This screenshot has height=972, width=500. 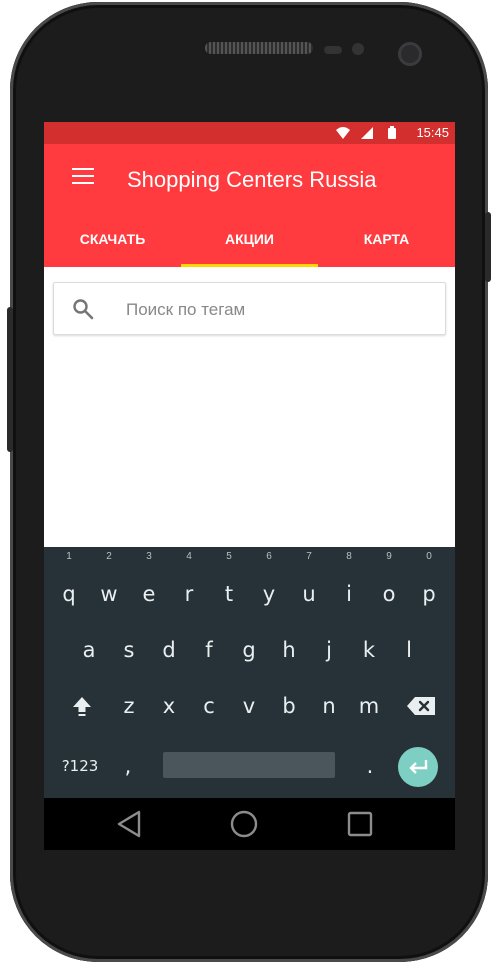 I want to click on navigation-bar, so click(x=249, y=824).